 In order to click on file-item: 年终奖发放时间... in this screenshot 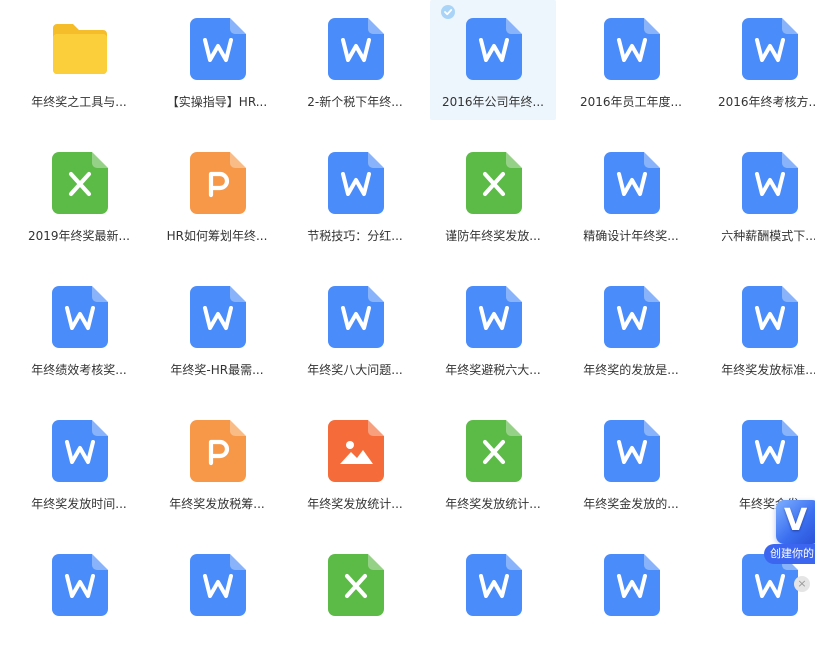, I will do `click(79, 462)`.